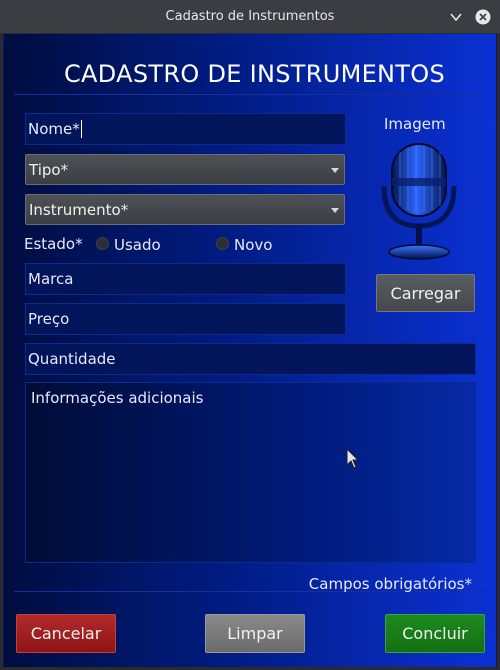 This screenshot has height=670, width=500. Describe the element at coordinates (435, 633) in the screenshot. I see `concluir-button: Concluir` at that location.